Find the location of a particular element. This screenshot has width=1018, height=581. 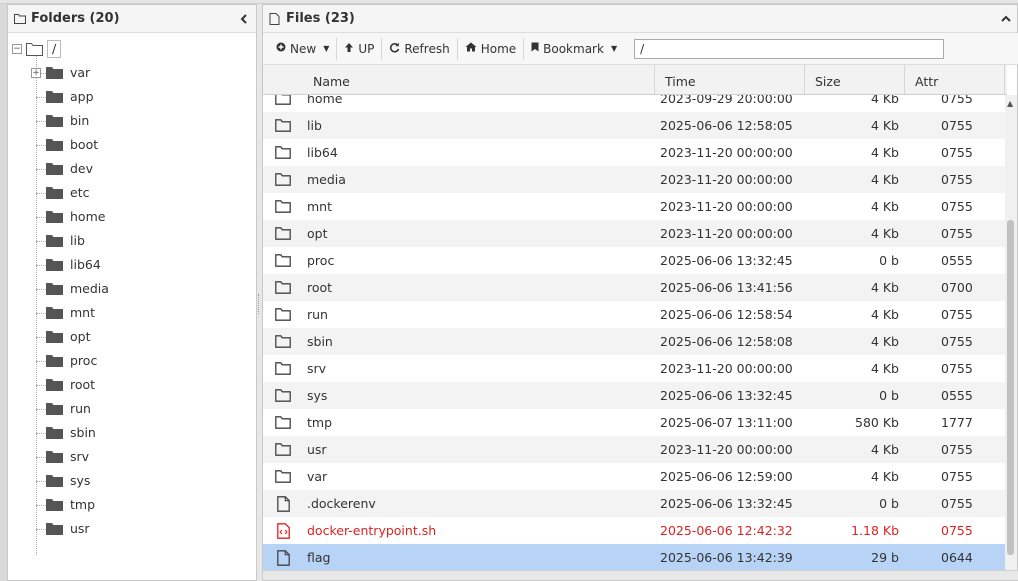

file-attr: 0555 is located at coordinates (957, 260).